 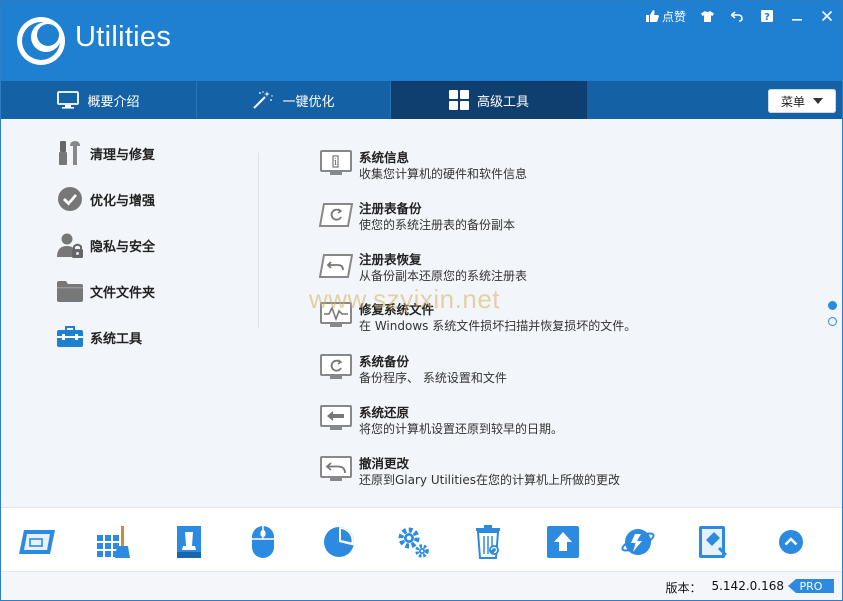 I want to click on category-optimize-label: 优化与增强, so click(x=123, y=201).